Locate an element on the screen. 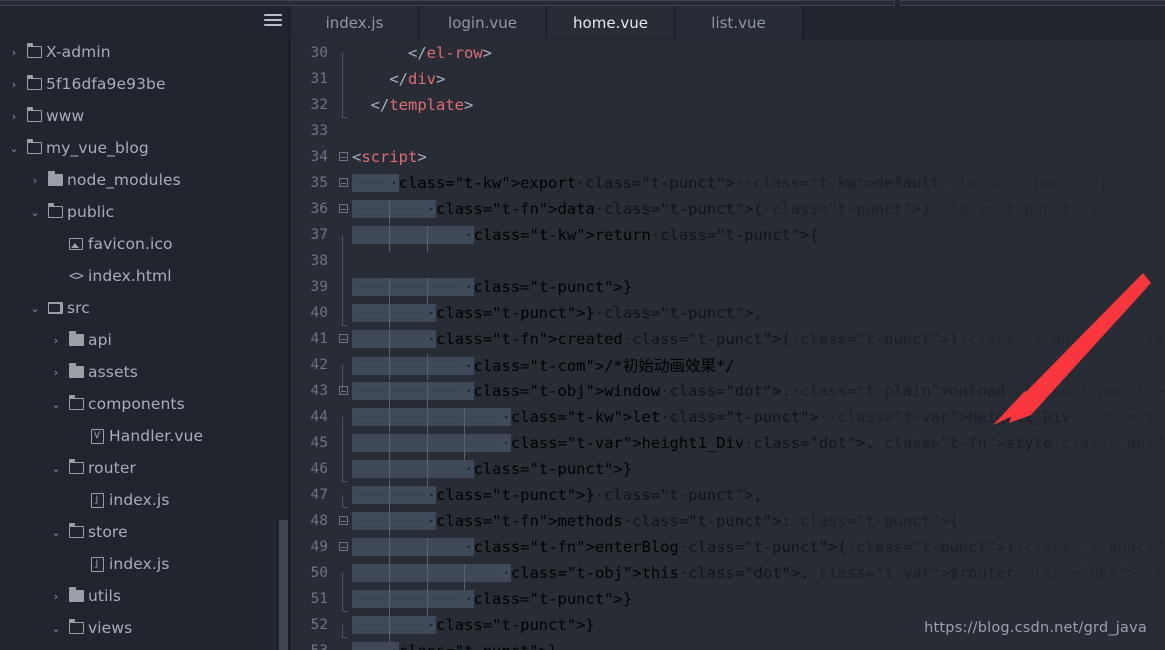 This screenshot has width=1165, height=650. tree-item-5f16dfa9e93be: › 5f16dfa9e93be is located at coordinates (145, 84).